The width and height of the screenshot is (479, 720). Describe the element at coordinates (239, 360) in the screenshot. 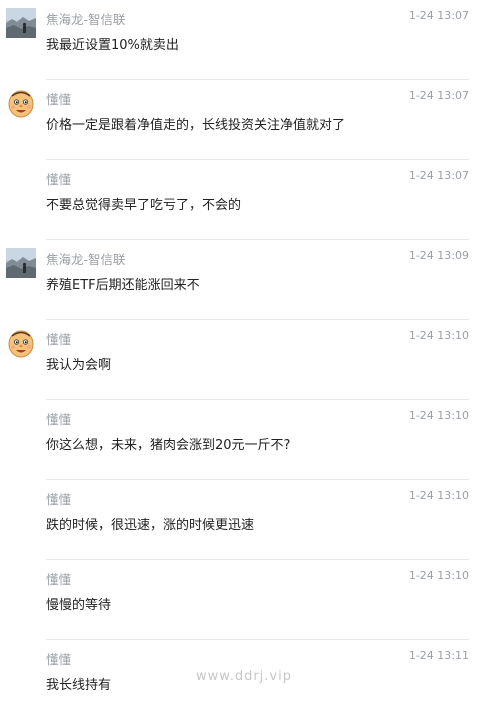

I see `message-item: 懂懂 1-24 13:10 我认为会啊` at that location.